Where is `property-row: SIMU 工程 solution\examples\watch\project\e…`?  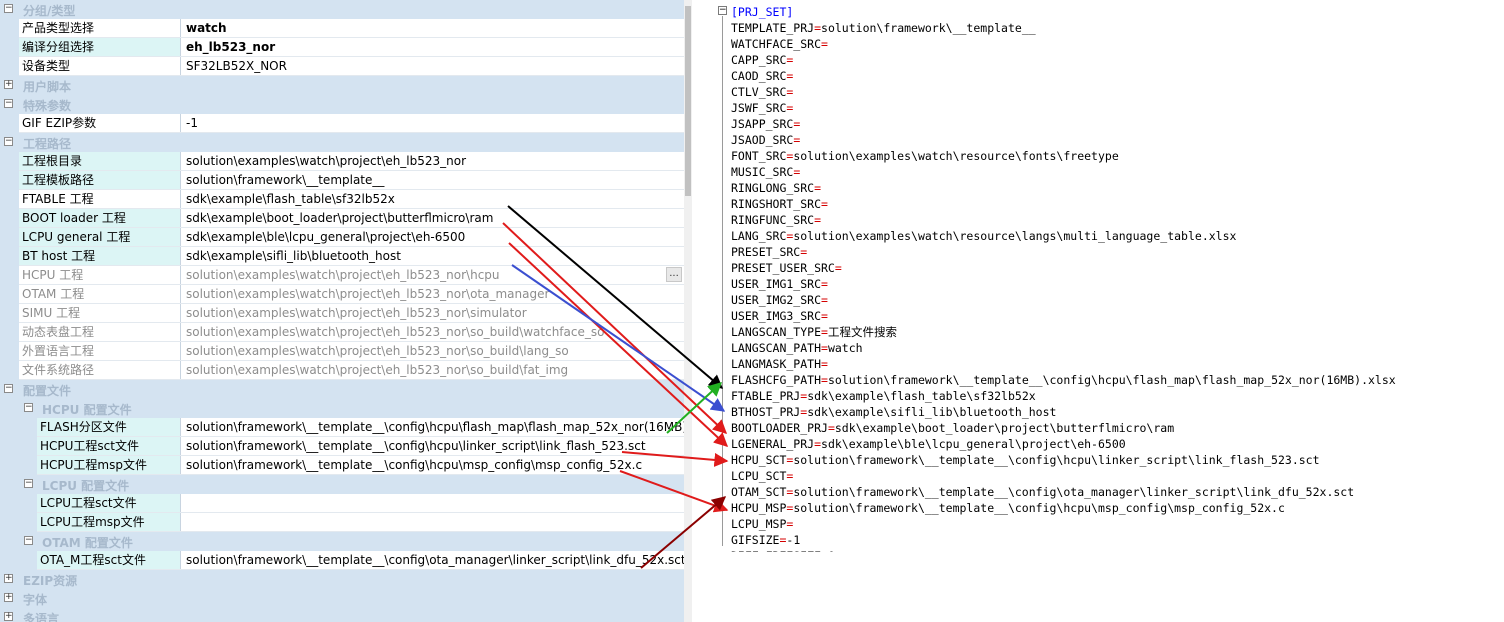
property-row: SIMU 工程 solution\examples\watch\project\e… is located at coordinates (342, 313).